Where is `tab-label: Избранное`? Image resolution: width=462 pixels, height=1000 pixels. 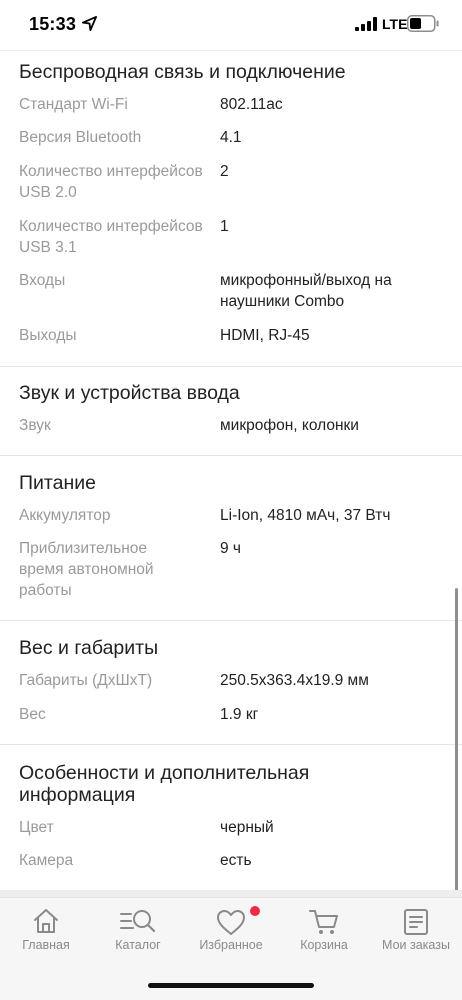
tab-label: Избранное is located at coordinates (231, 945).